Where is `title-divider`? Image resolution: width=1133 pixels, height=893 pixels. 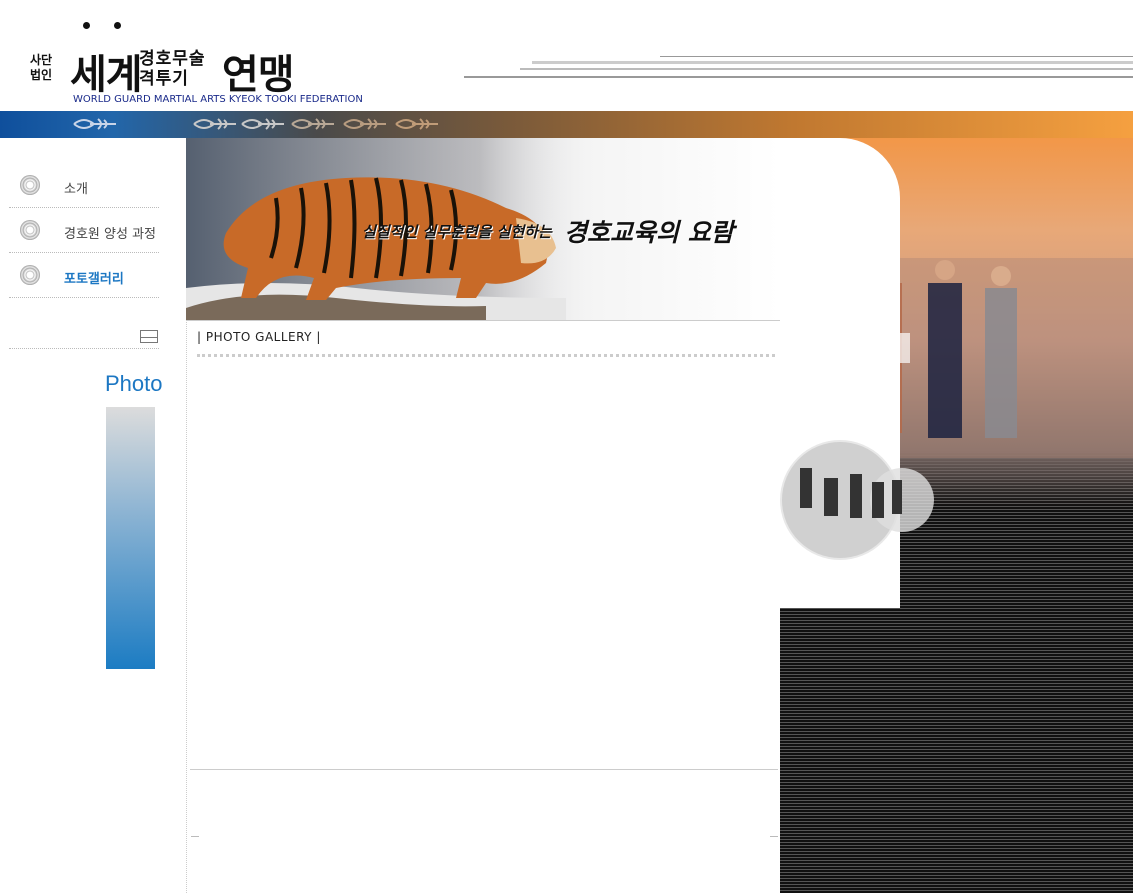 title-divider is located at coordinates (486, 355).